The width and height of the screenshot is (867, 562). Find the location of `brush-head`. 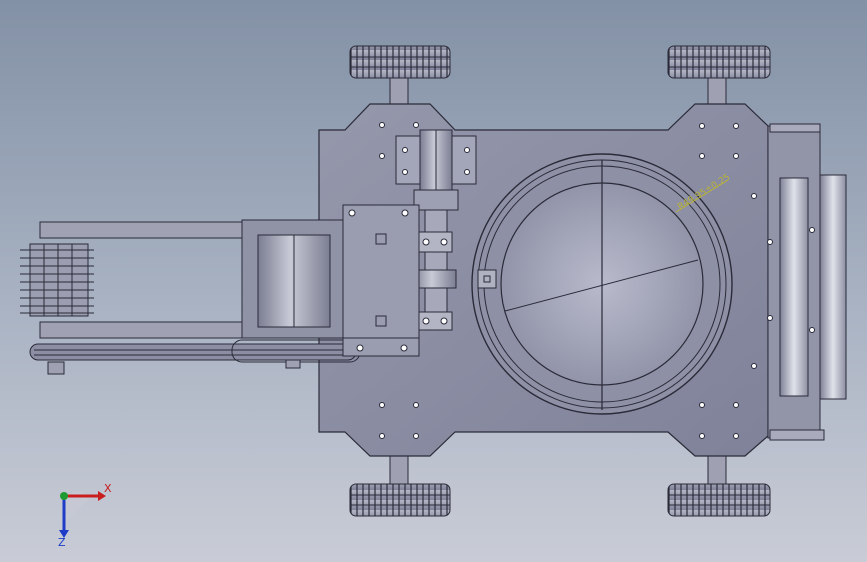

brush-head is located at coordinates (57, 280).